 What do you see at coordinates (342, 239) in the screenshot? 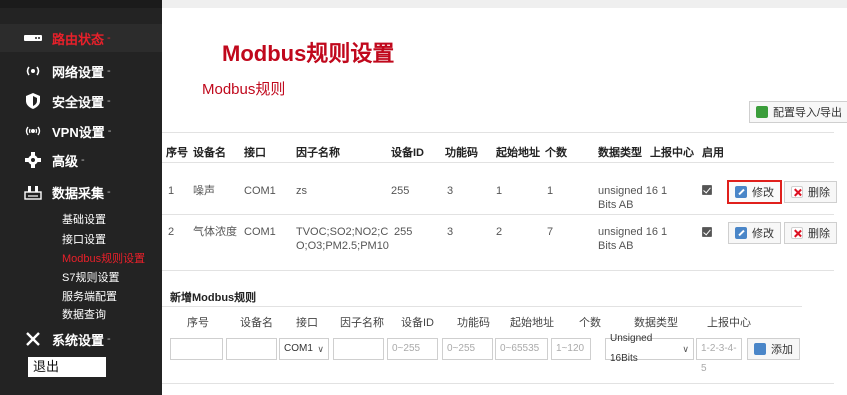
I see `cell-factor: TVOC;SO2;NO2;CO;O3;PM2.5;PM10` at bounding box center [342, 239].